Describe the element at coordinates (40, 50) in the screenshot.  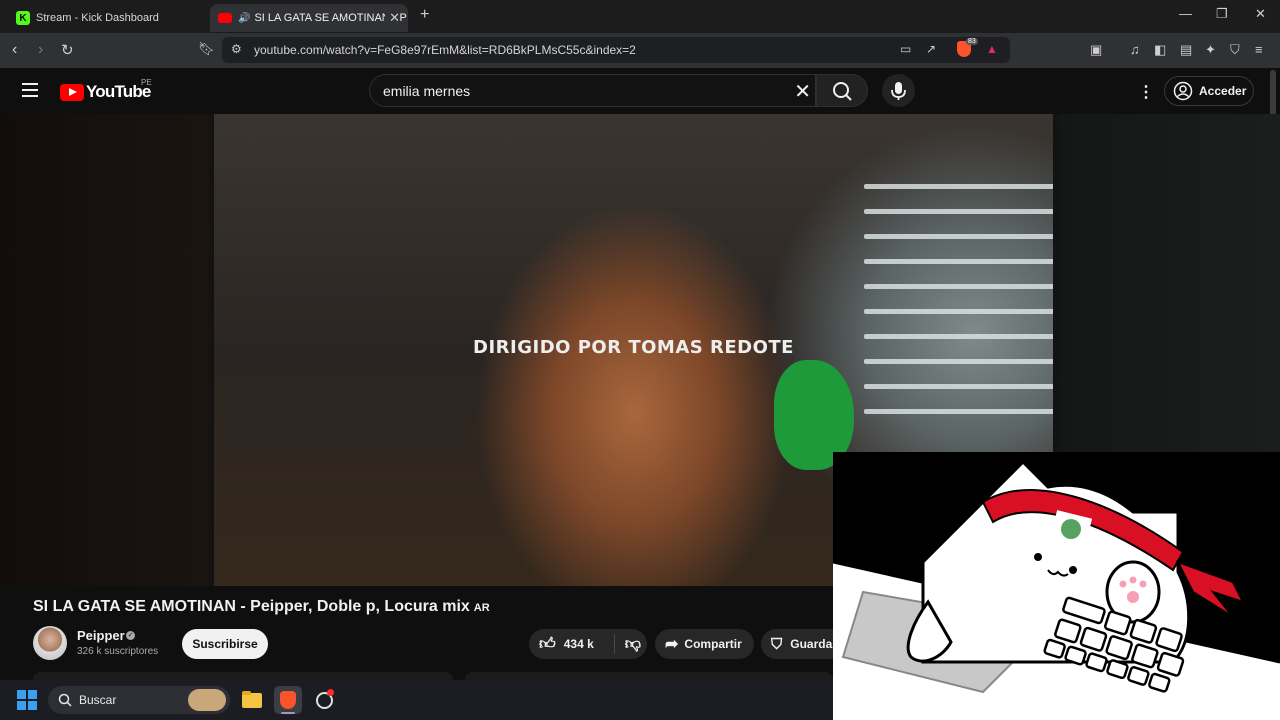
I see `forward-button: ›` at that location.